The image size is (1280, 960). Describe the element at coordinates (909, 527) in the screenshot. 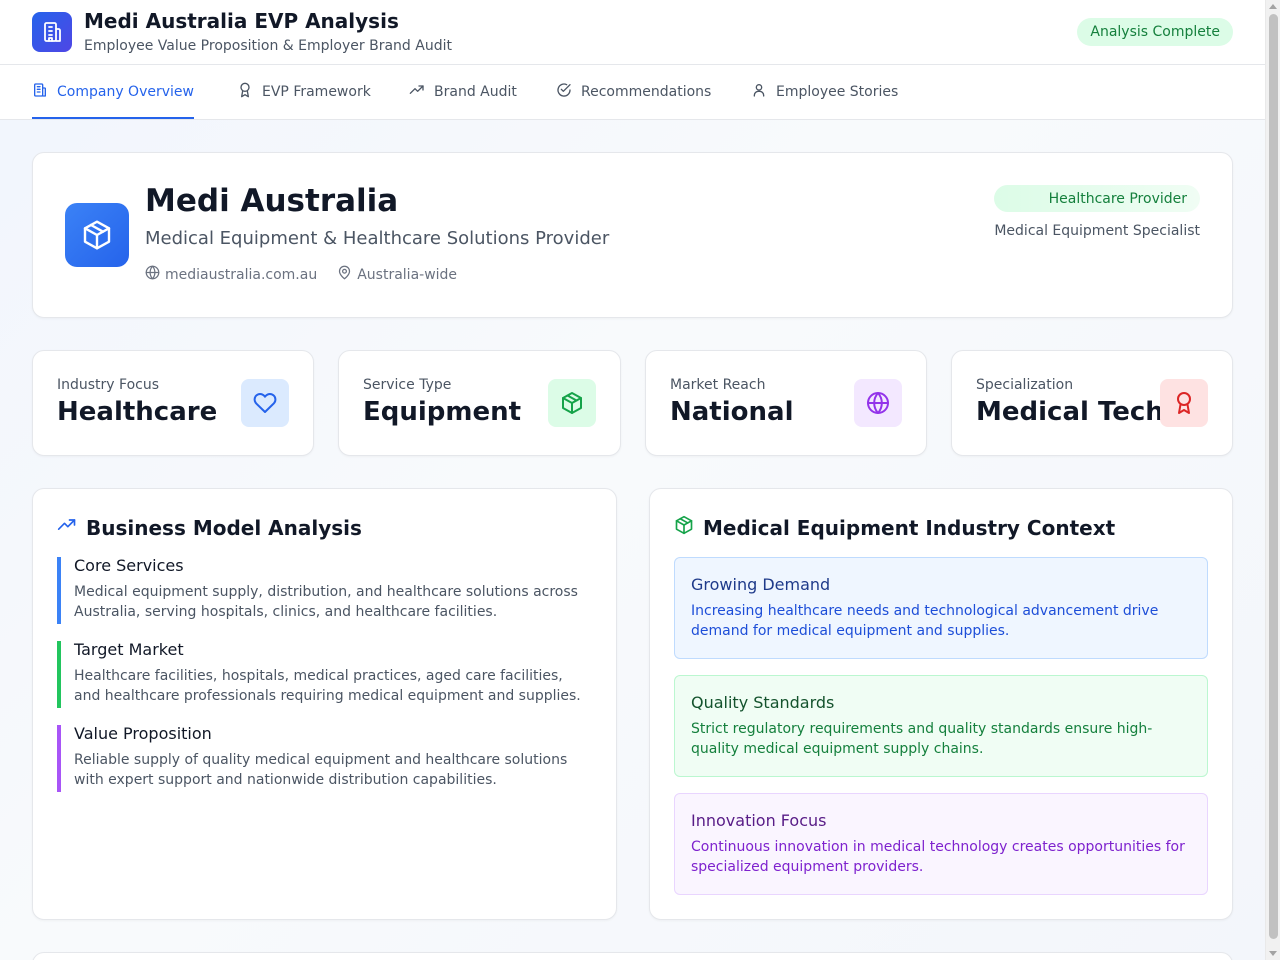

I see `panel-title-text: Medical Equipment Industry Context` at that location.